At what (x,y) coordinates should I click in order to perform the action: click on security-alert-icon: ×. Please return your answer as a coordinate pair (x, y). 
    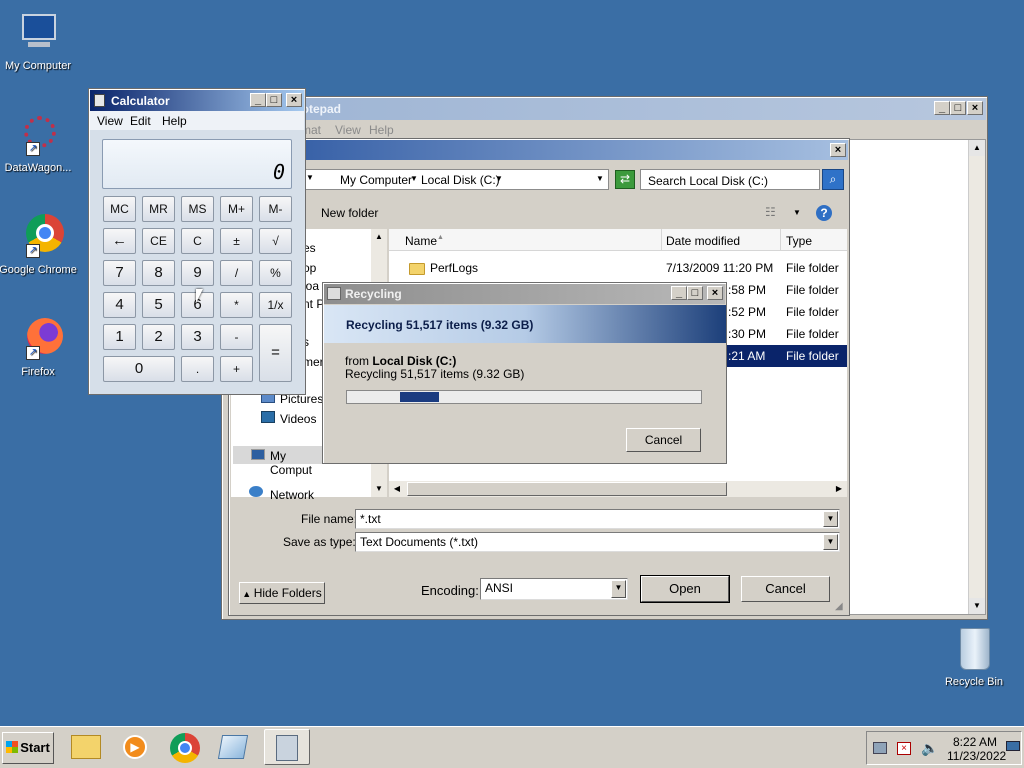
    Looking at the image, I should click on (904, 748).